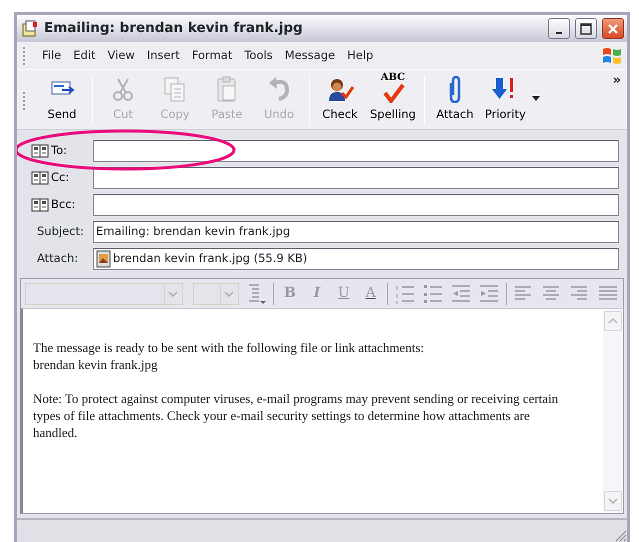 The height and width of the screenshot is (542, 639). I want to click on subject-field: Emailing: brendan kevin frank.jpg, so click(356, 232).